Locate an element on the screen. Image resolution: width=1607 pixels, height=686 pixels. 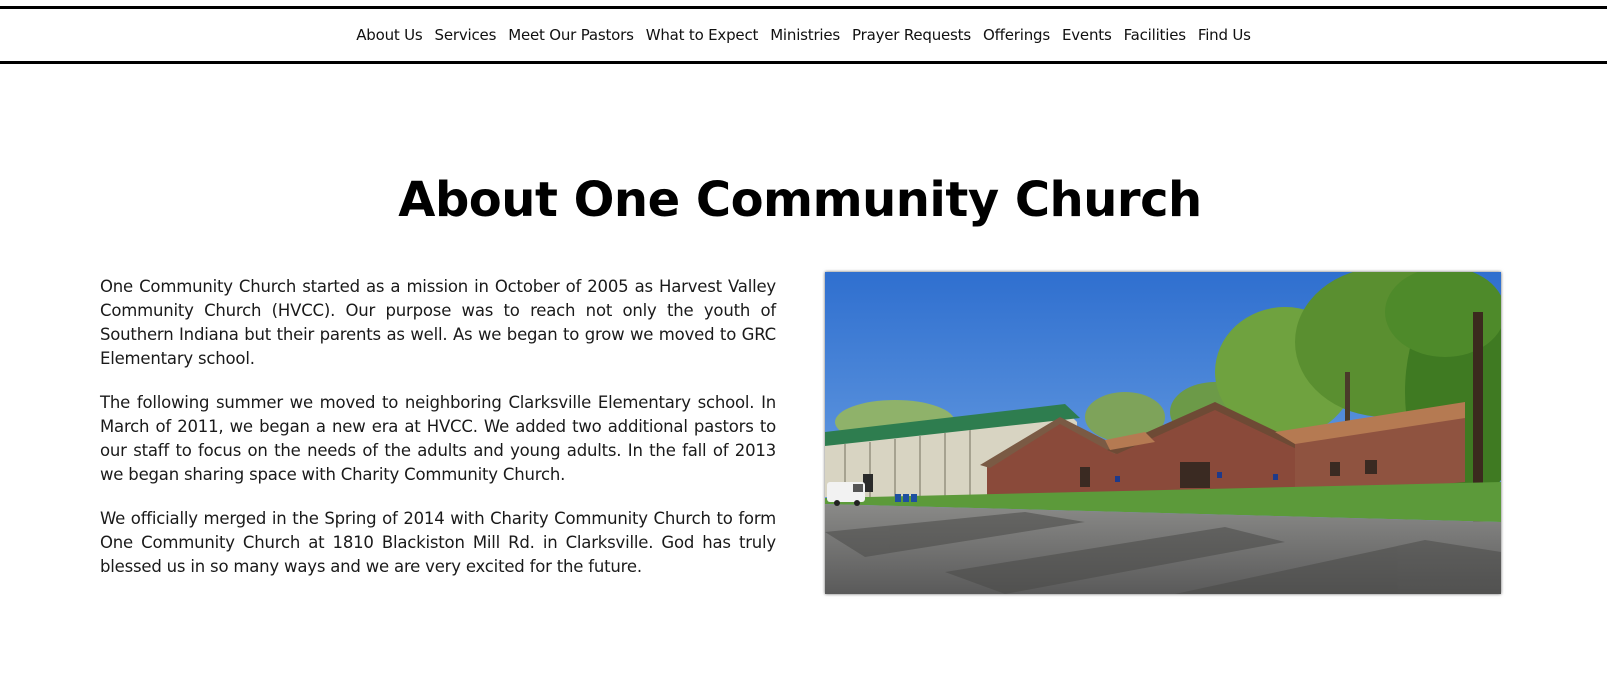
nav-link-meet-our-pastors: Meet Our Pastors is located at coordinates (571, 35).